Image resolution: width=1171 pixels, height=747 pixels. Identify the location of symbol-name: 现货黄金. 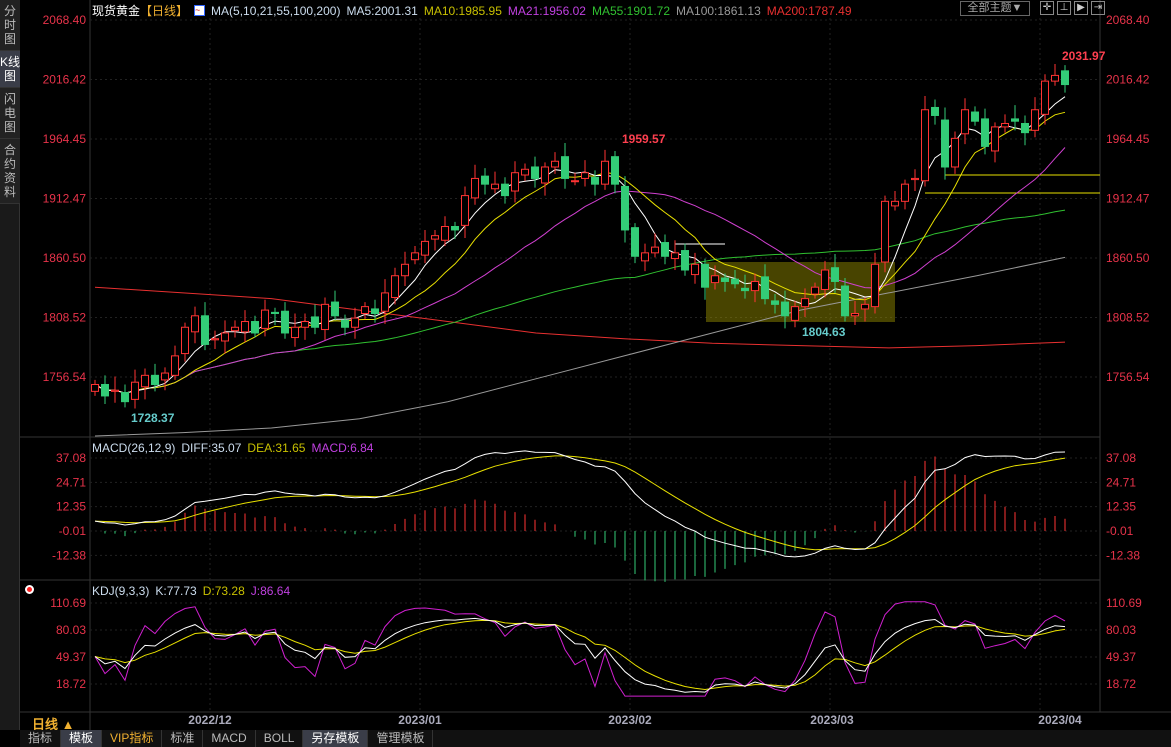
(116, 11).